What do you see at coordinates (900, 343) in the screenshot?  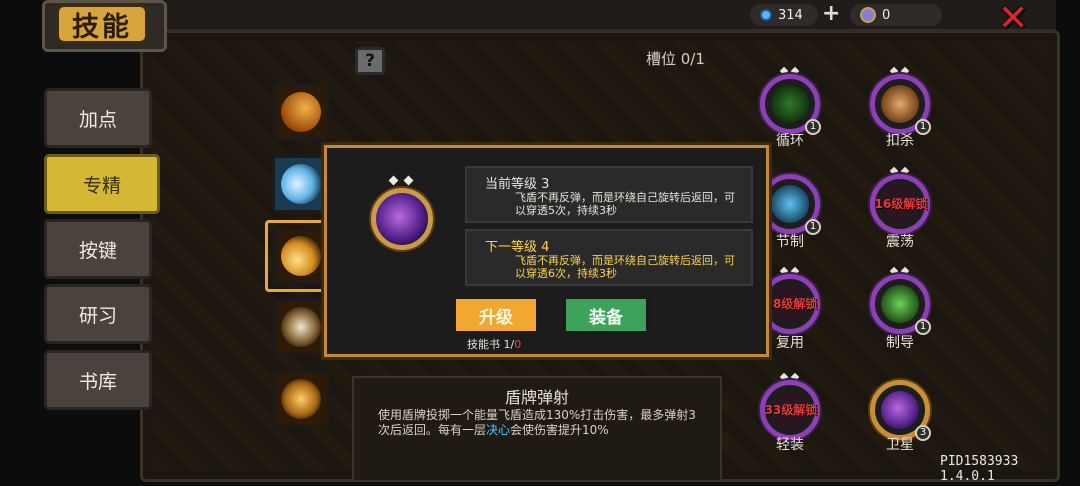 I see `talent-label: 制导` at bounding box center [900, 343].